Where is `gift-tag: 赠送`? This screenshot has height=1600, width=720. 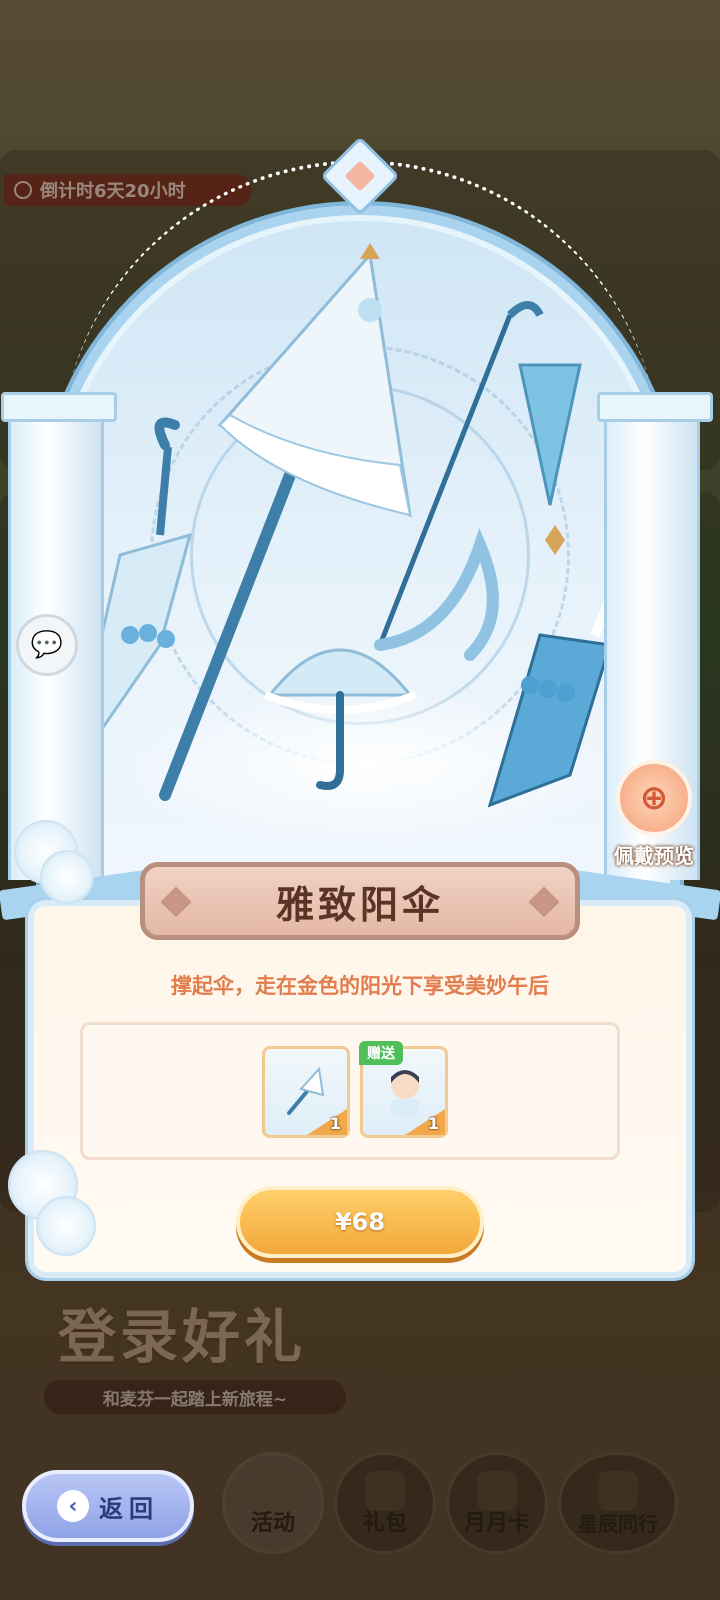
gift-tag: 赠送 is located at coordinates (381, 1053).